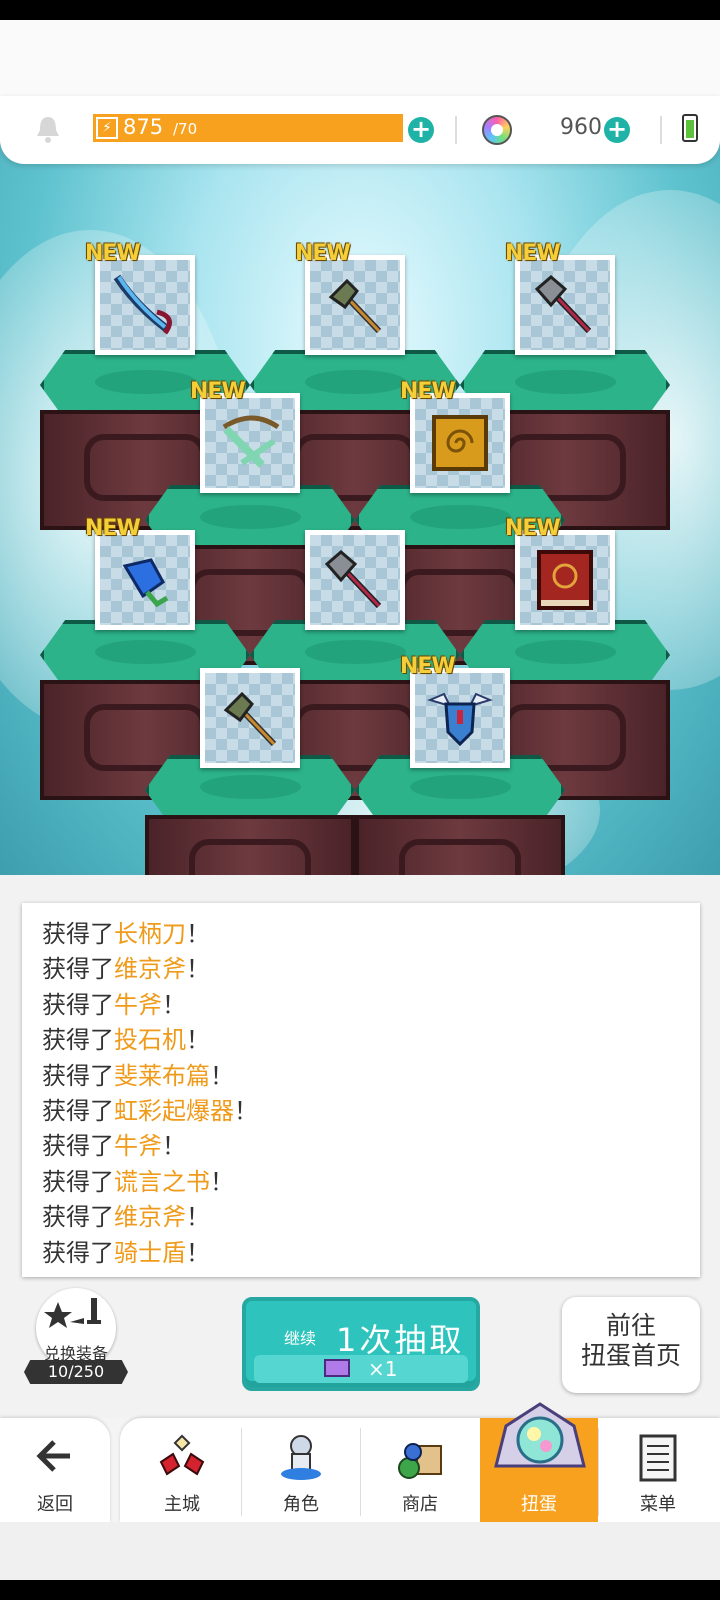 The width and height of the screenshot is (720, 1600). Describe the element at coordinates (248, 128) in the screenshot. I see `energy-bar: ⚡ 875 /70` at that location.